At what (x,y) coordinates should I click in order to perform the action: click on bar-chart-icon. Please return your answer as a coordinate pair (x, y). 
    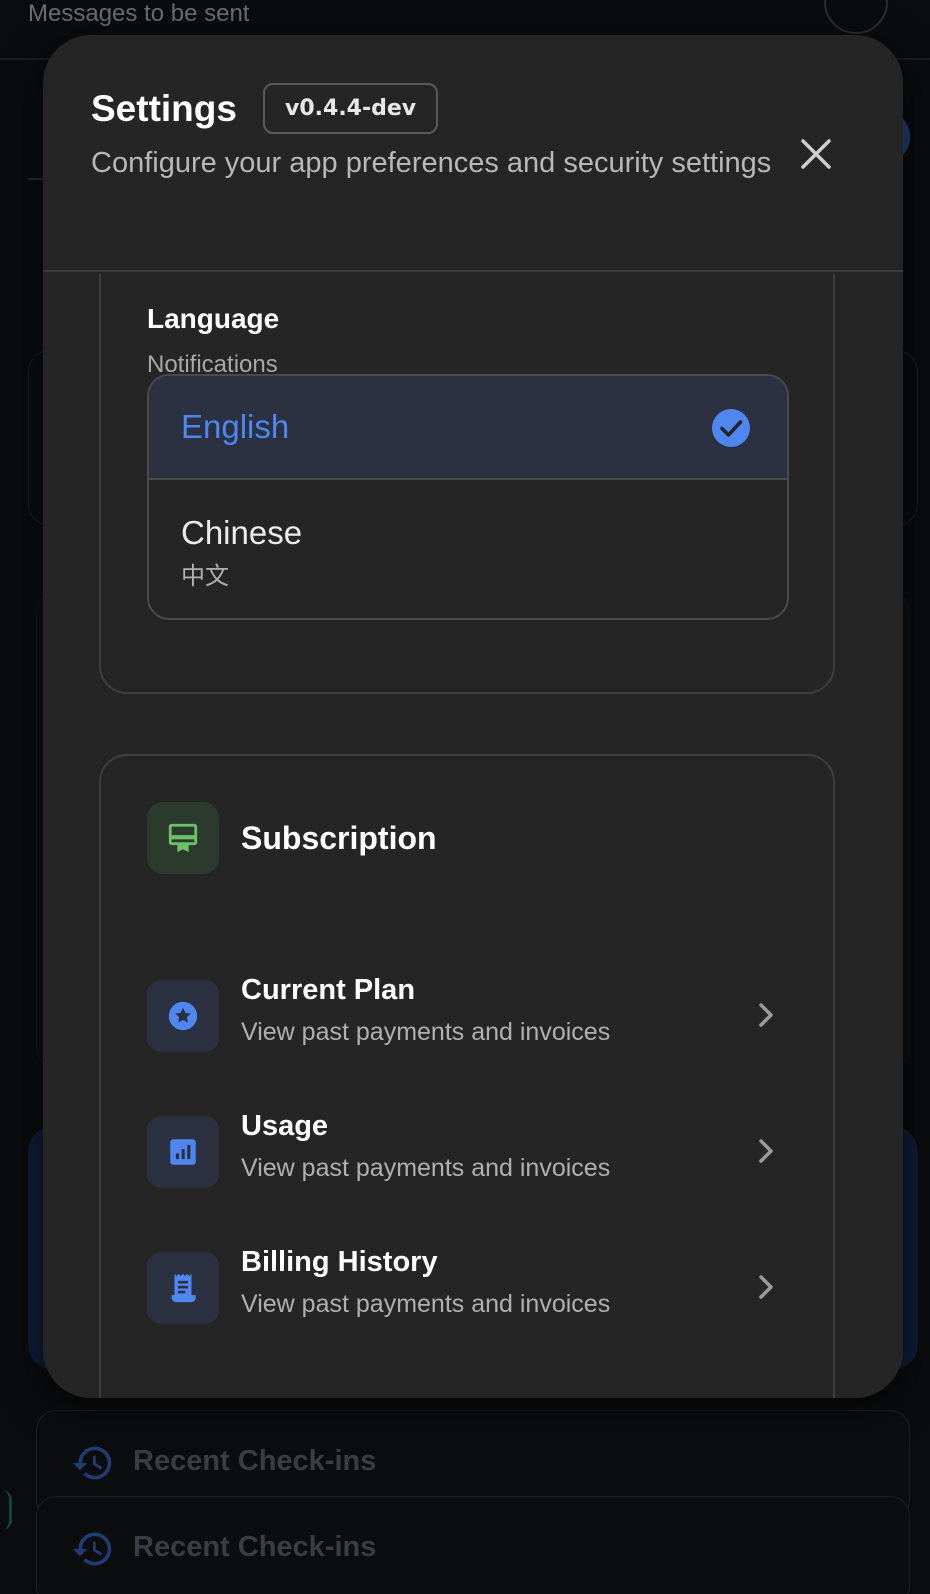
    Looking at the image, I should click on (183, 1152).